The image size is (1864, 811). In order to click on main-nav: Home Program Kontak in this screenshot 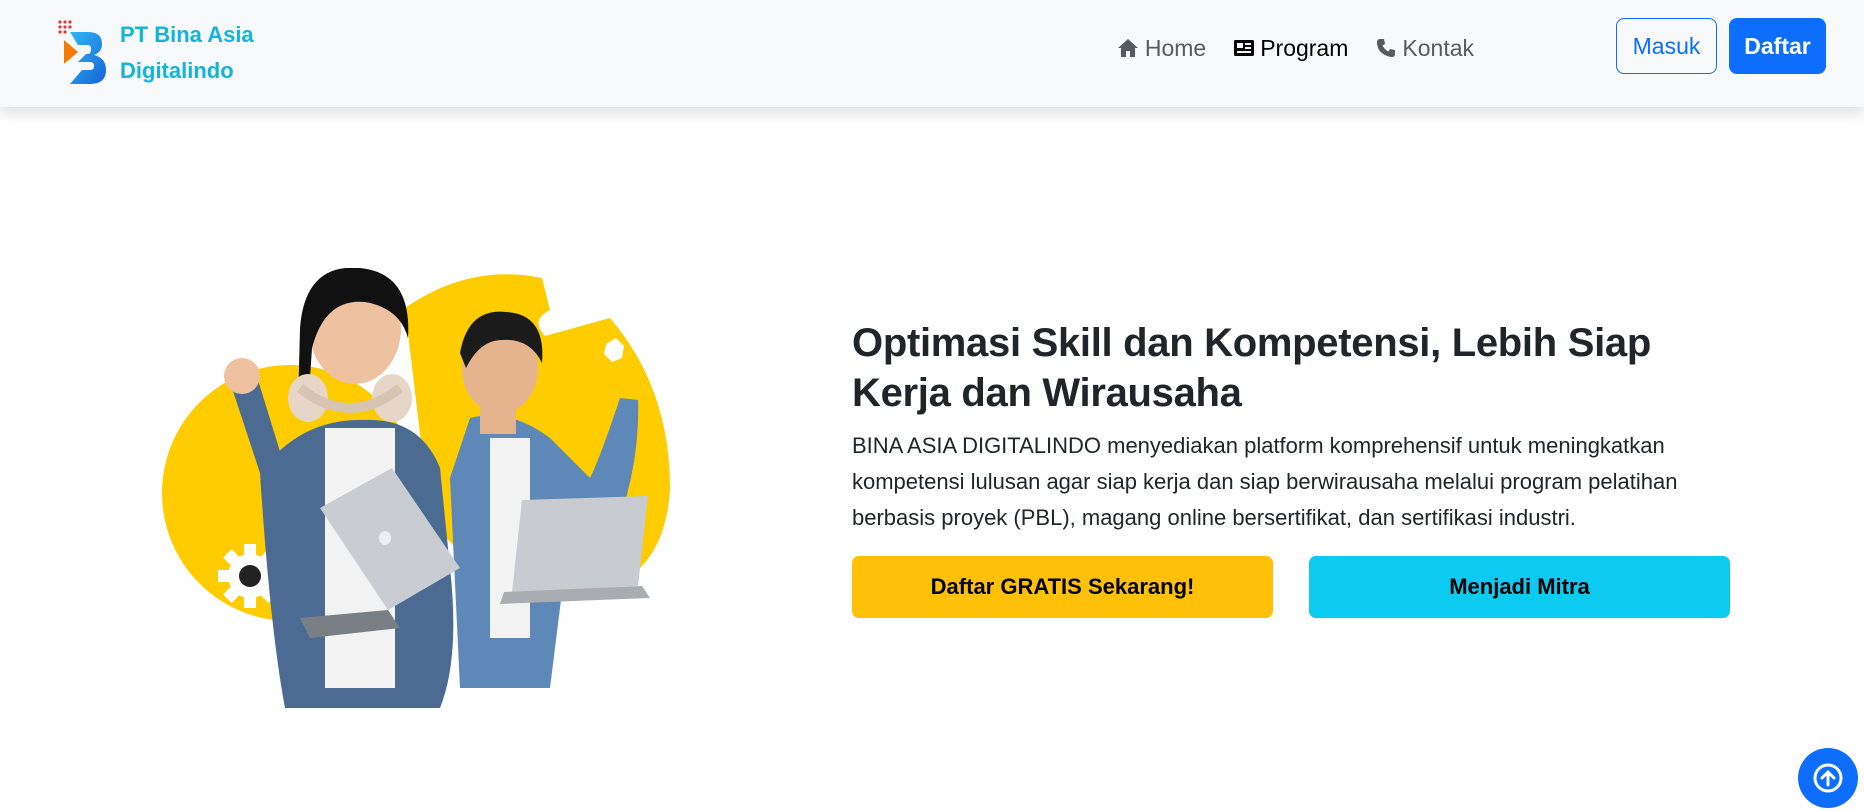, I will do `click(1295, 48)`.